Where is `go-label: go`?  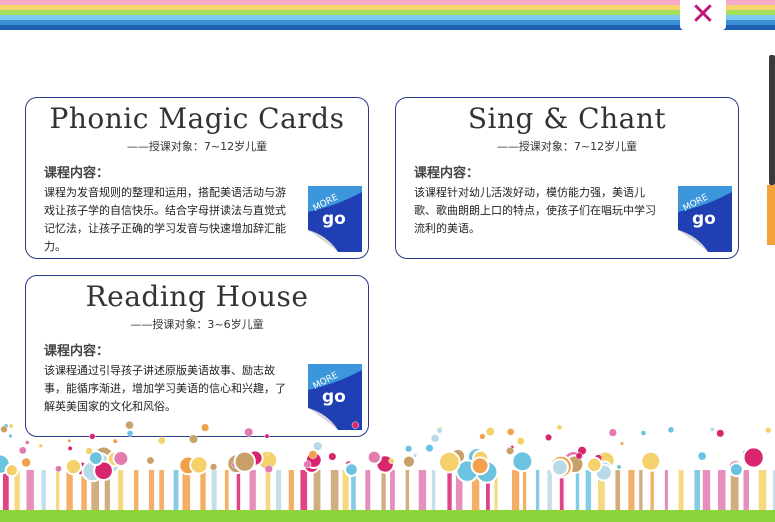
go-label: go is located at coordinates (704, 219).